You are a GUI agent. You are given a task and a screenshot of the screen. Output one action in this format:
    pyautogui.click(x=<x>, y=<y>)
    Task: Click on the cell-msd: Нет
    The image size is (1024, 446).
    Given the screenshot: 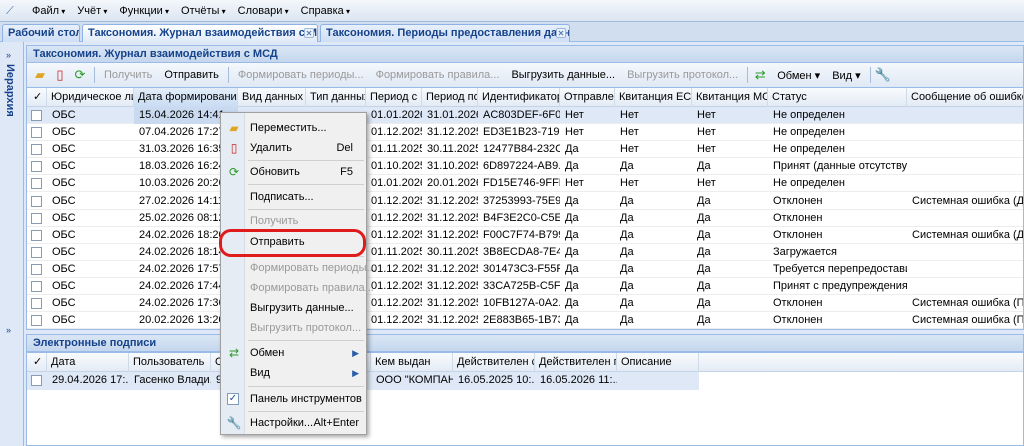 What is the action you would take?
    pyautogui.click(x=706, y=115)
    